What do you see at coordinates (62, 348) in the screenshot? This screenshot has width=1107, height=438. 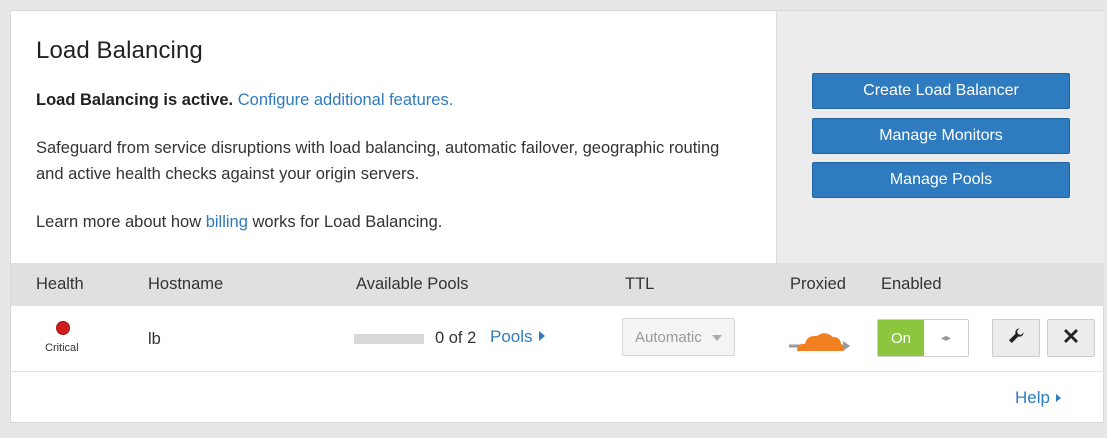 I see `health-status-label: Critical` at bounding box center [62, 348].